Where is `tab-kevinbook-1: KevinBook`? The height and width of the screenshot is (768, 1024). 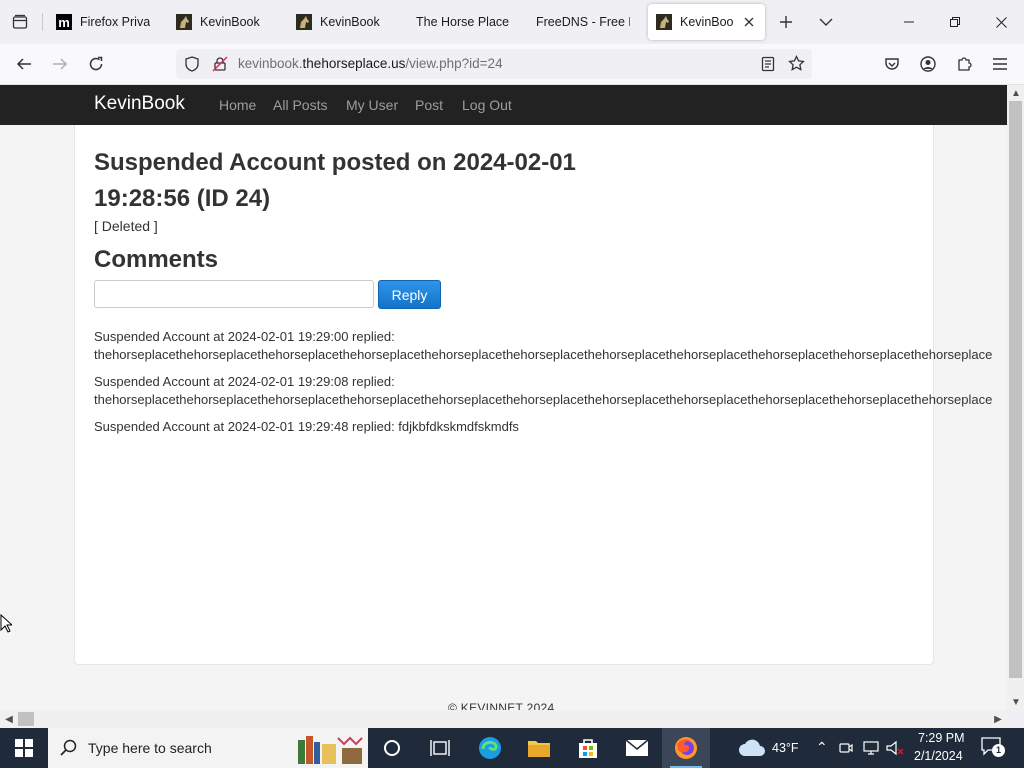 tab-kevinbook-1: KevinBook is located at coordinates (223, 22).